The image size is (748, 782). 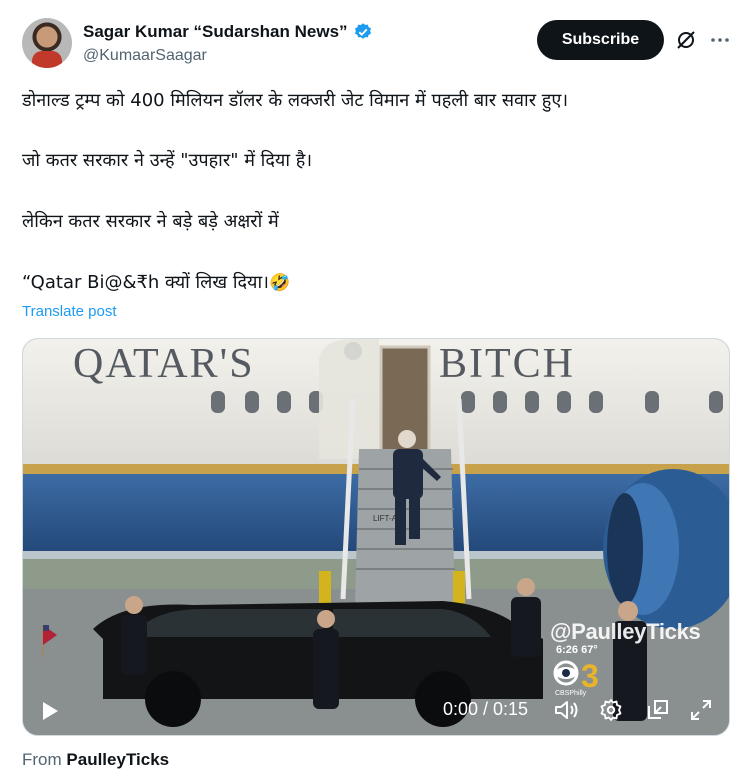 What do you see at coordinates (117, 759) in the screenshot?
I see `source-name-link: PaulleyTicks` at bounding box center [117, 759].